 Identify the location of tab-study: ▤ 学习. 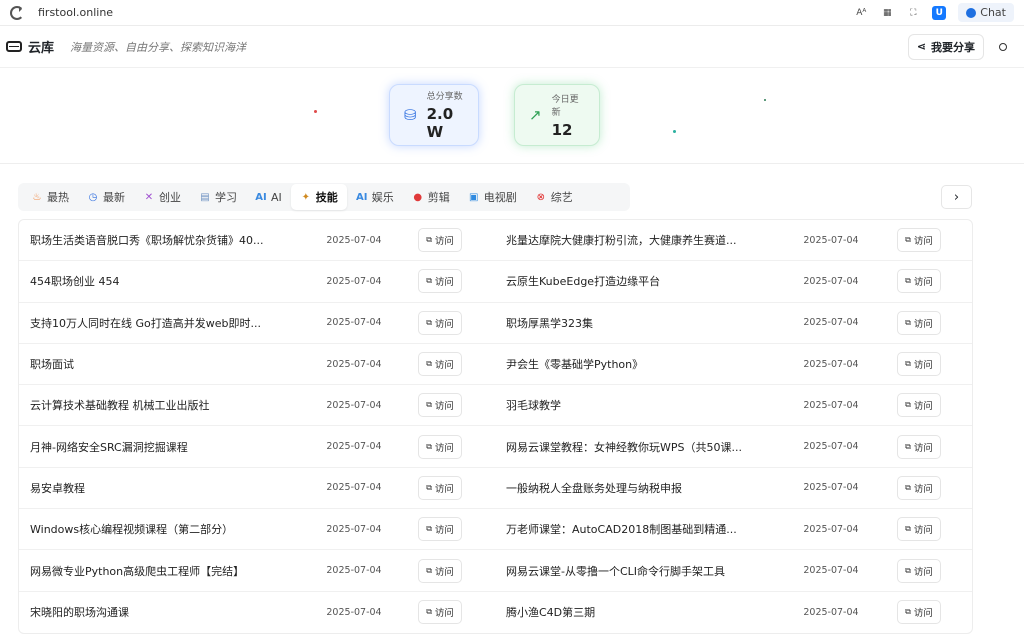
(218, 197).